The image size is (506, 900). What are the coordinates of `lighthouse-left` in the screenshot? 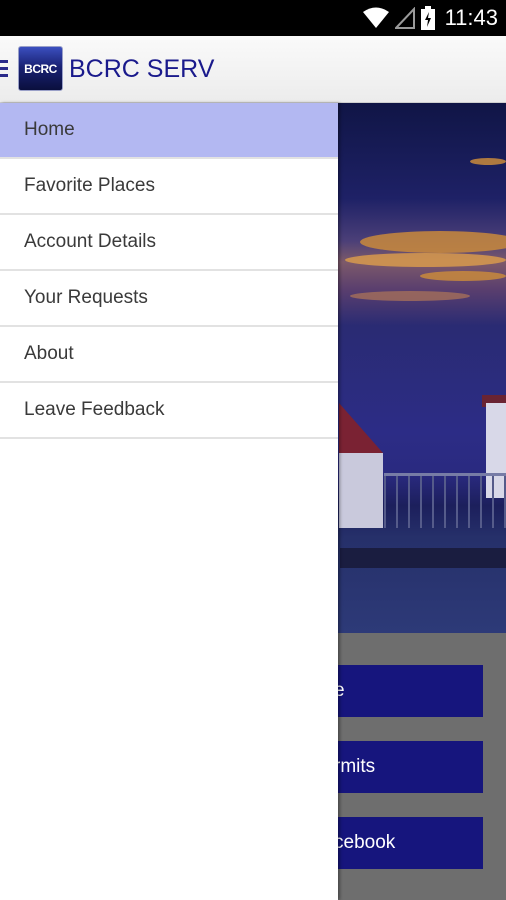 It's located at (361, 490).